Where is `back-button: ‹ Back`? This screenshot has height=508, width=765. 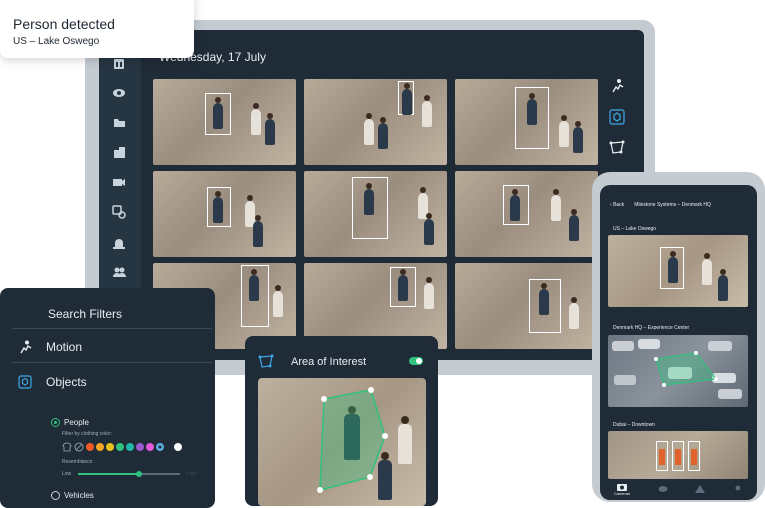 back-button: ‹ Back is located at coordinates (617, 205).